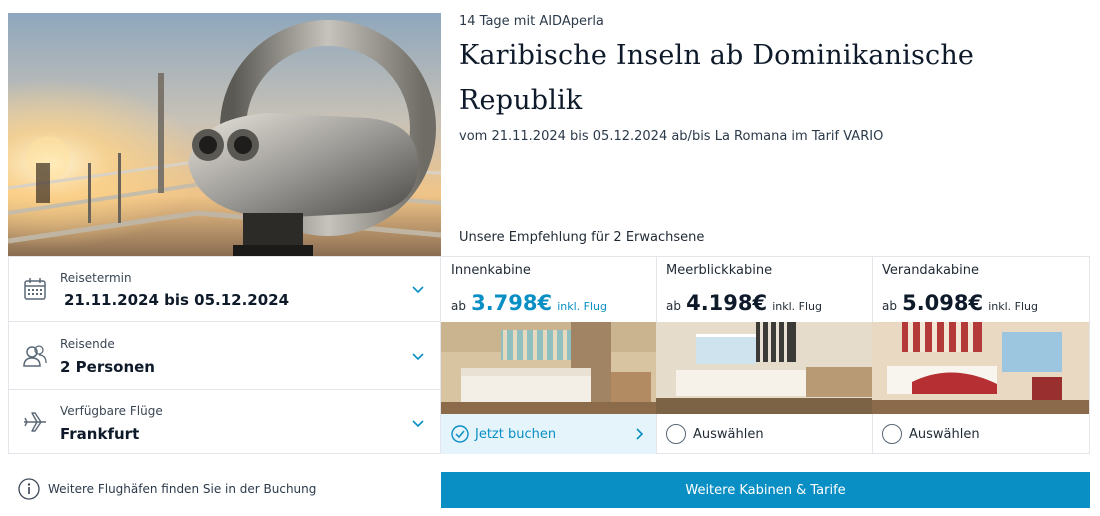 Image resolution: width=1100 pixels, height=516 pixels. I want to click on flights-value: Frankfurt, so click(100, 434).